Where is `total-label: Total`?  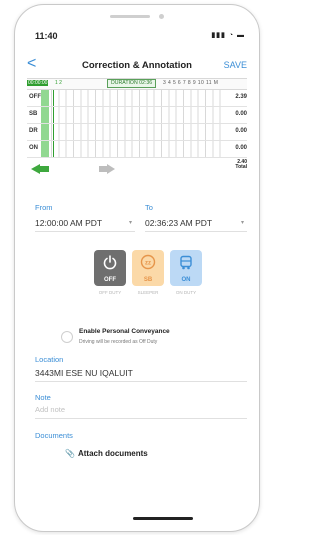 total-label: Total is located at coordinates (241, 167).